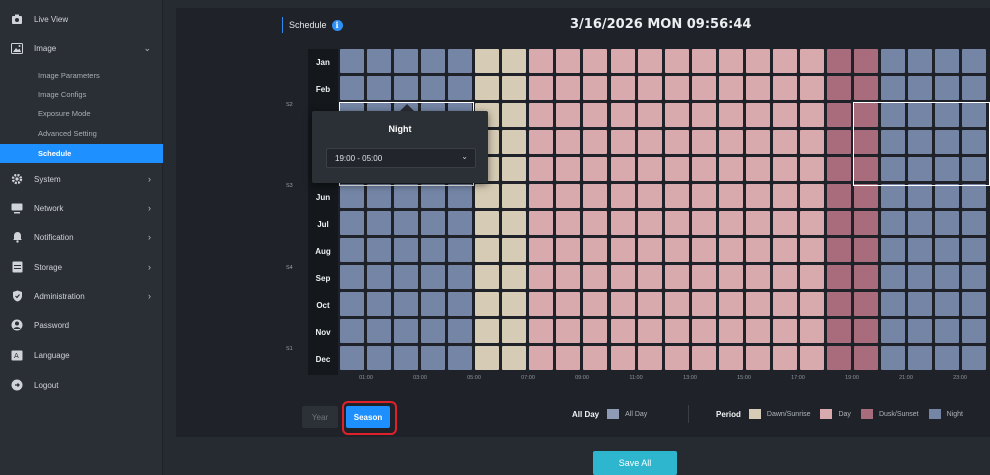  Describe the element at coordinates (754, 414) in the screenshot. I see `legend-swatch-dawn` at that location.